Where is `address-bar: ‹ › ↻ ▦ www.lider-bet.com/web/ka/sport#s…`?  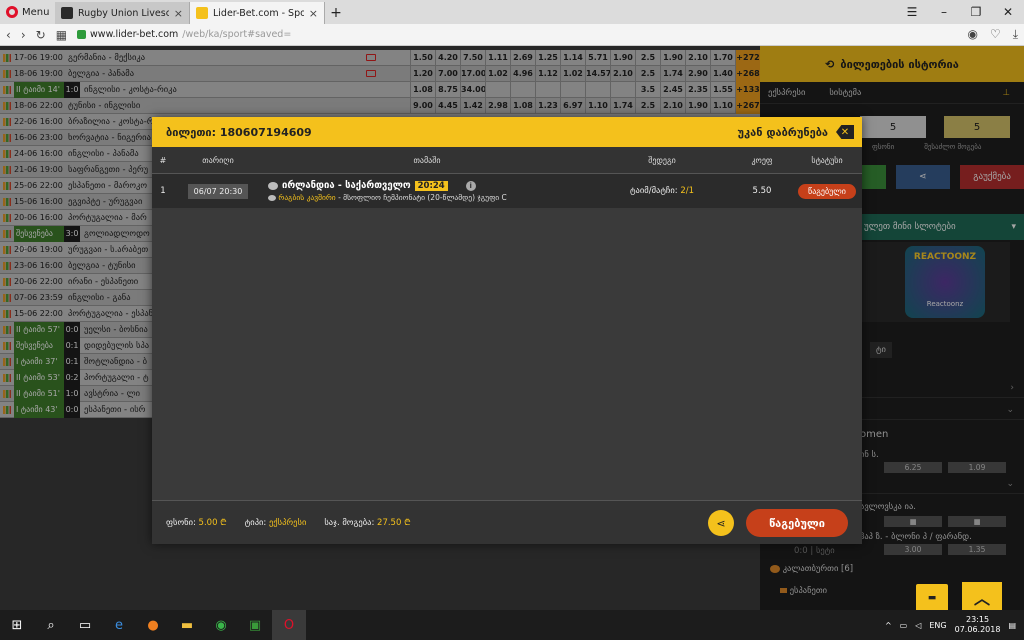 address-bar: ‹ › ↻ ▦ www.lider-bet.com/web/ka/sport#s… is located at coordinates (512, 35).